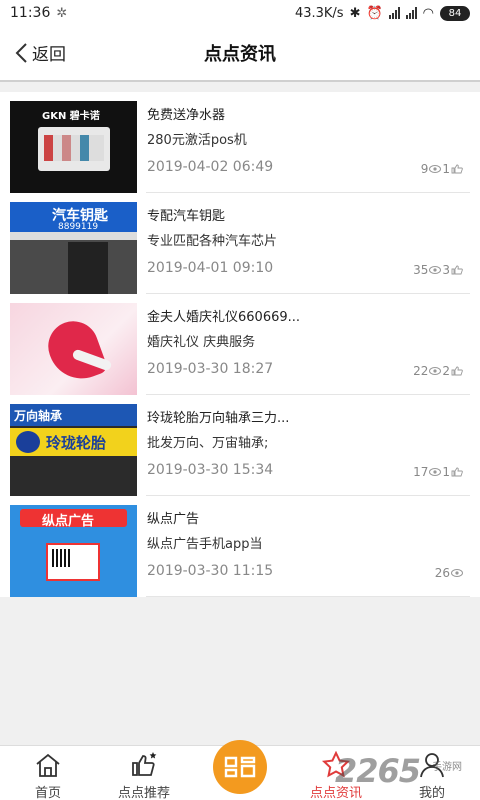  Describe the element at coordinates (421, 472) in the screenshot. I see `view-count: 17` at that location.